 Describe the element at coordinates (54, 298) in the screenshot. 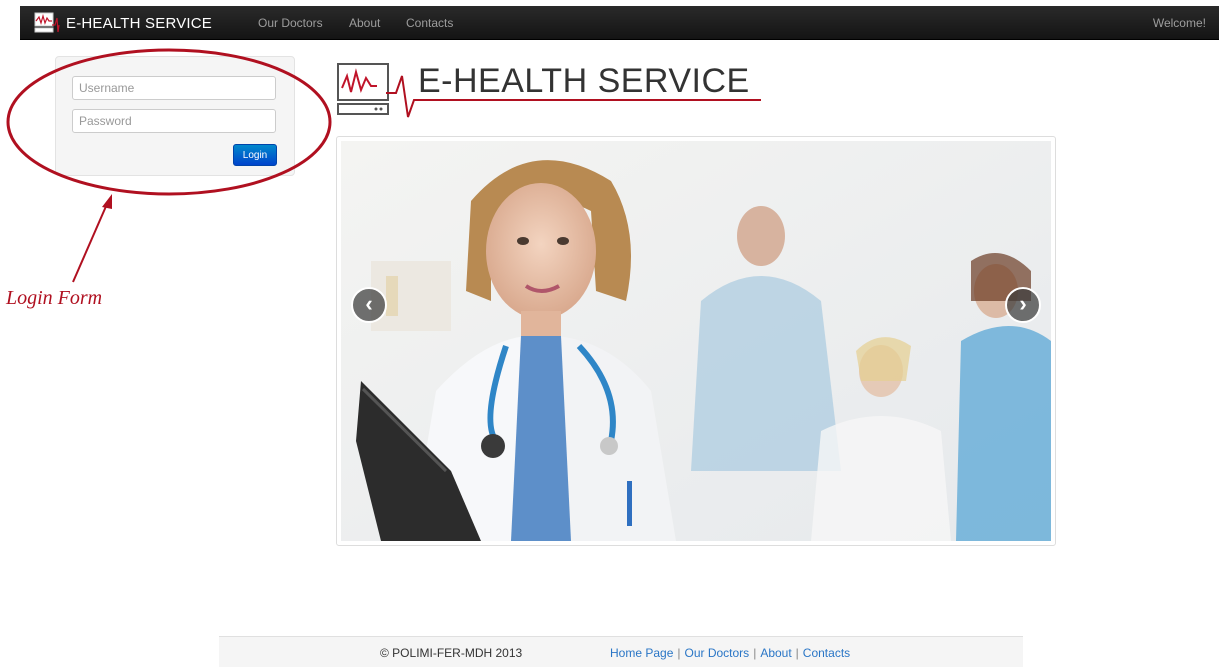

I see `annotation-label: Login Form` at that location.